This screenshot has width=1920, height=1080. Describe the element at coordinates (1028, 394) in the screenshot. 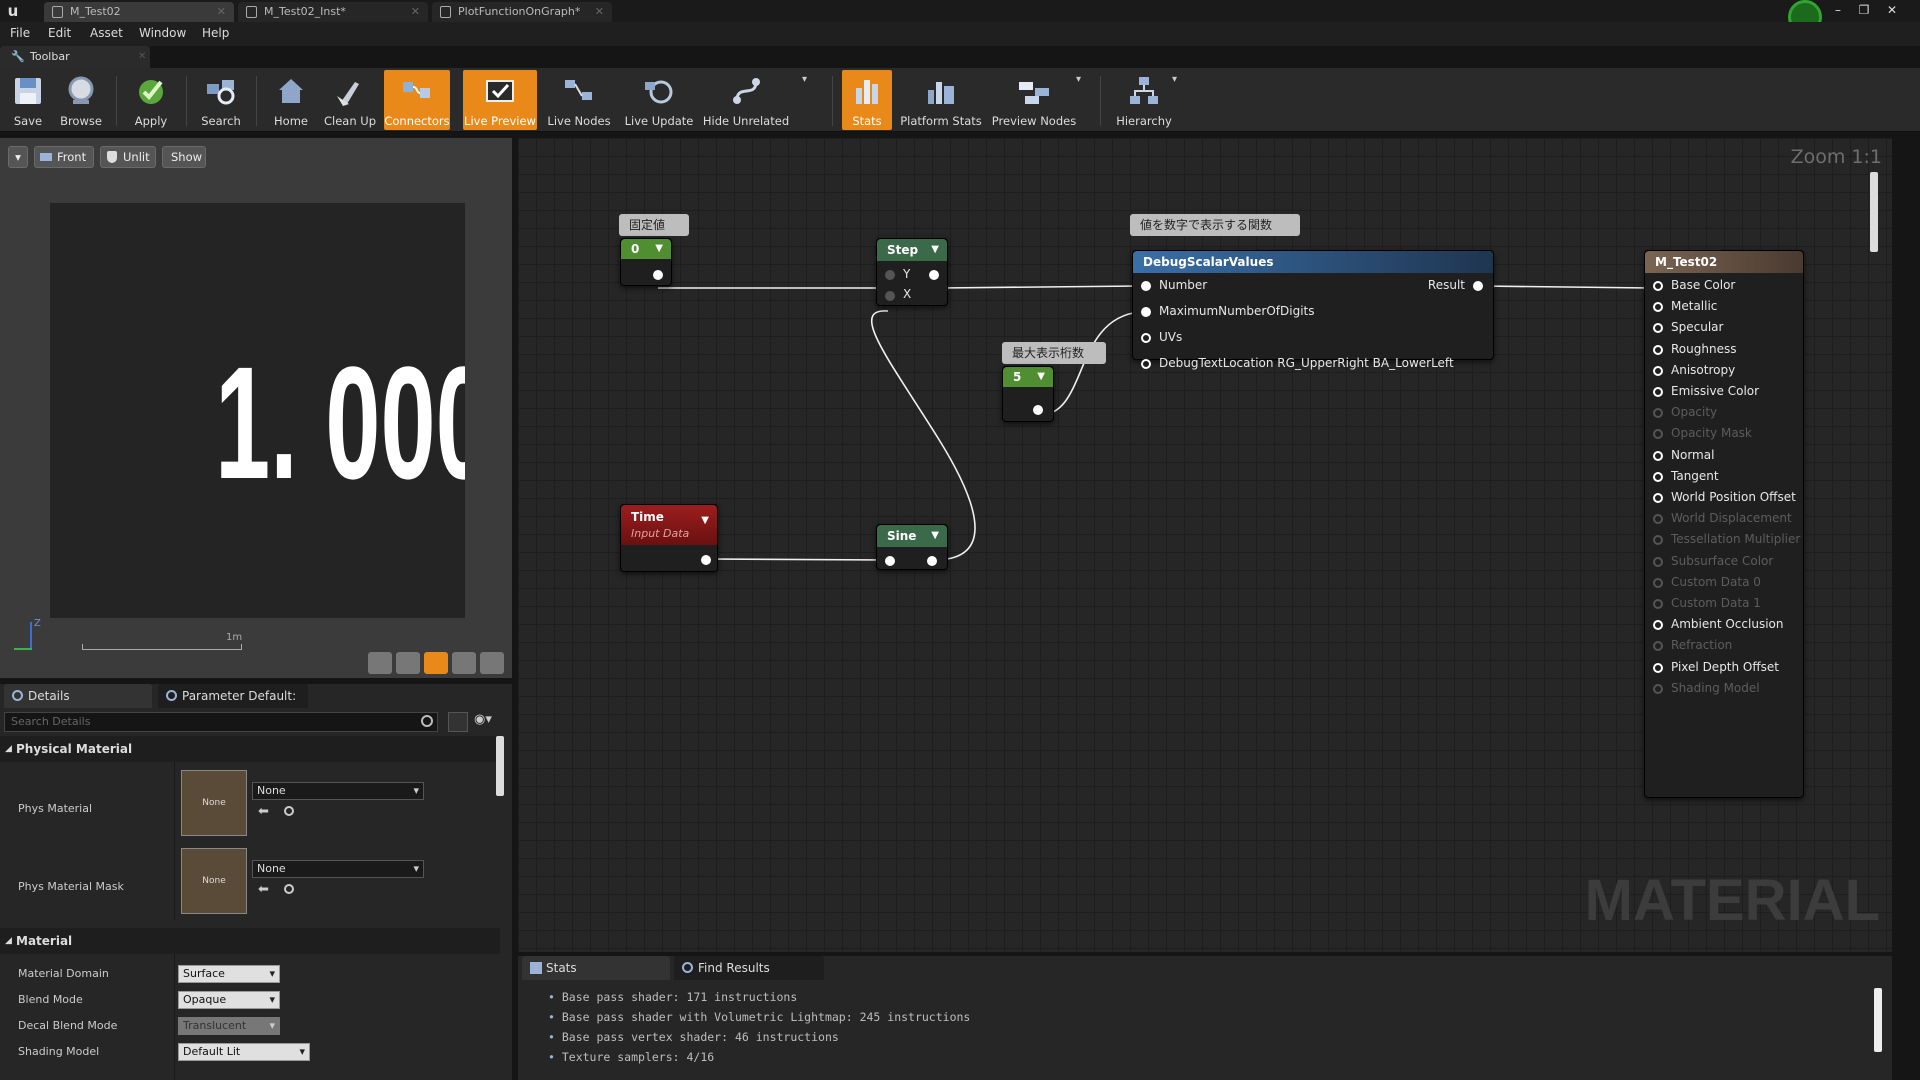

I see `node-constant-5: 5 ▼` at that location.